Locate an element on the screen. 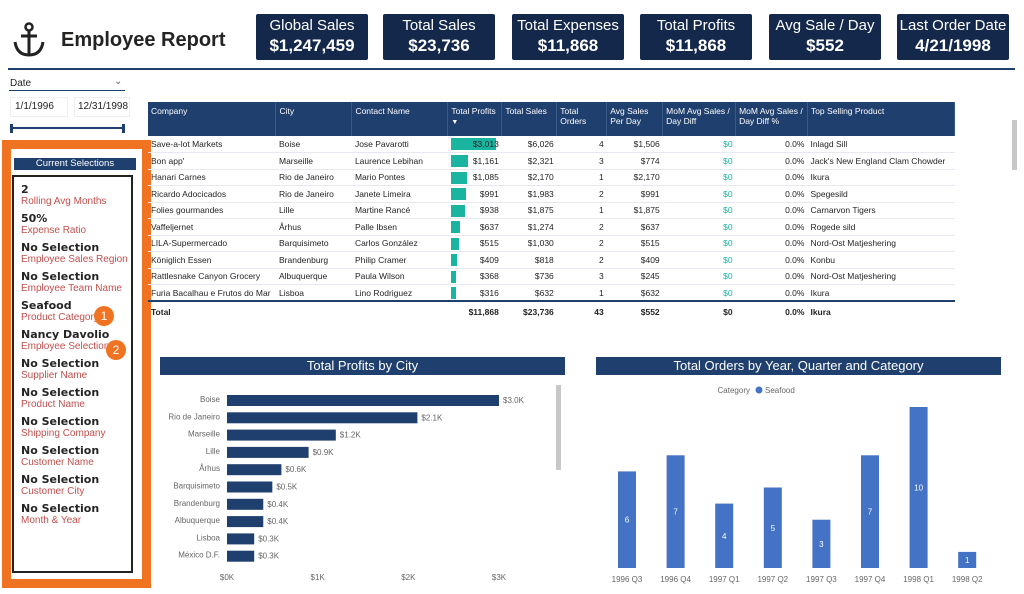  column-header-label: MoM Avg Sales / Day Diff is located at coordinates (698, 116).